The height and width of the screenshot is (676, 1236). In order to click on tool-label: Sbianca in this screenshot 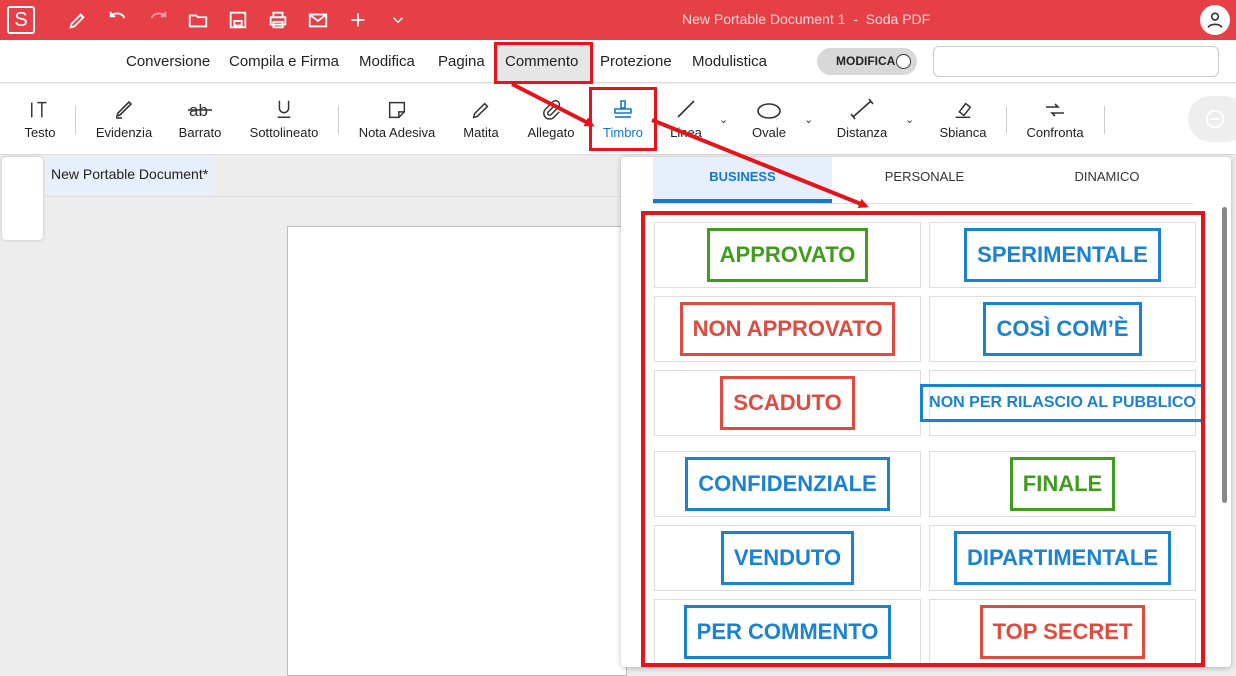, I will do `click(963, 132)`.